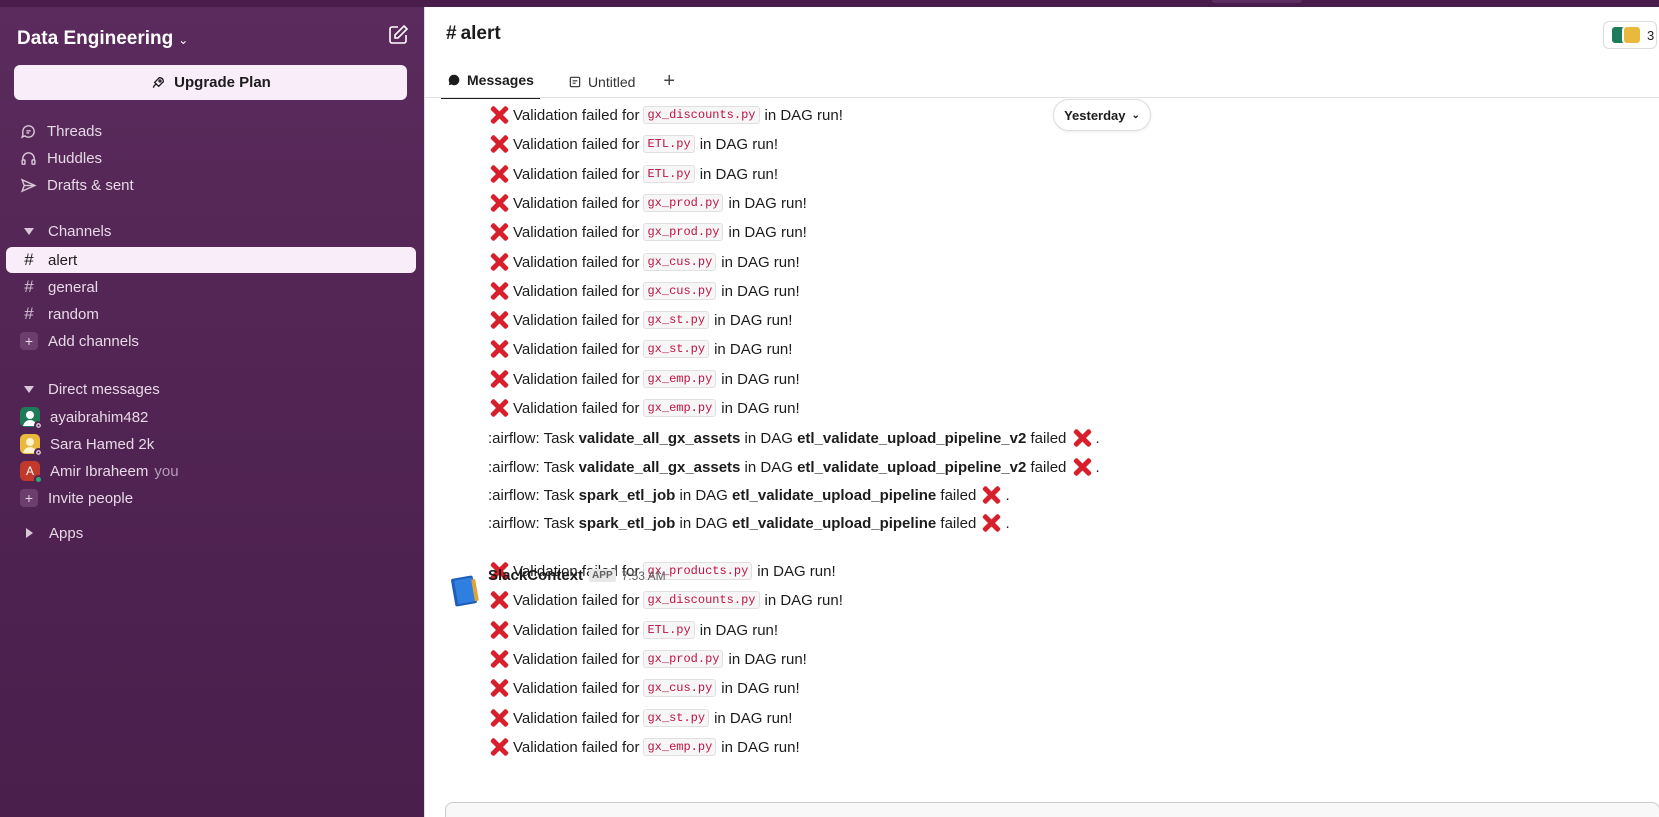  Describe the element at coordinates (669, 84) in the screenshot. I see `add-tab-button: +` at that location.